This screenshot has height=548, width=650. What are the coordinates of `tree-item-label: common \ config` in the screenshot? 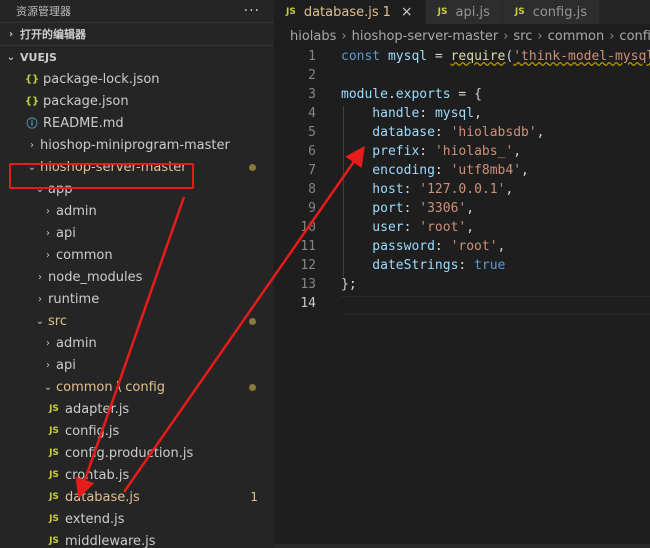 It's located at (111, 387).